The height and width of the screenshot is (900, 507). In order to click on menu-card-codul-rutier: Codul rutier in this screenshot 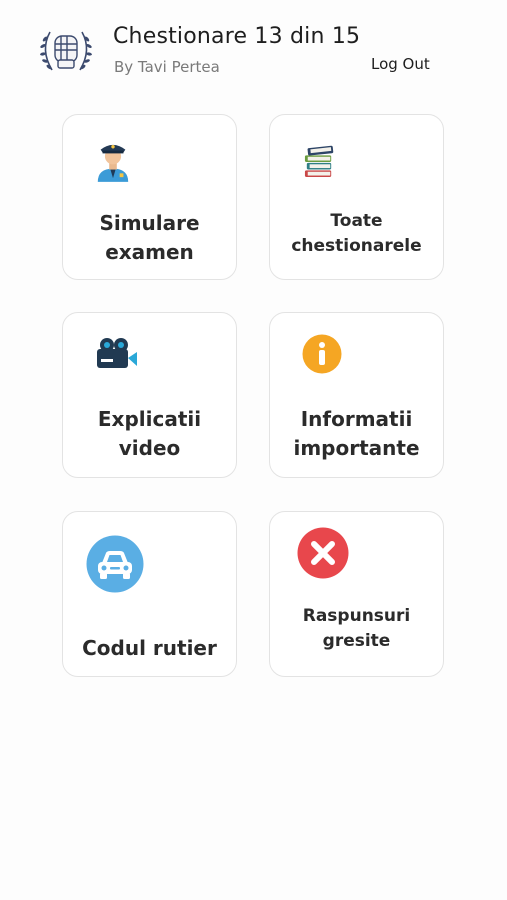, I will do `click(149, 594)`.